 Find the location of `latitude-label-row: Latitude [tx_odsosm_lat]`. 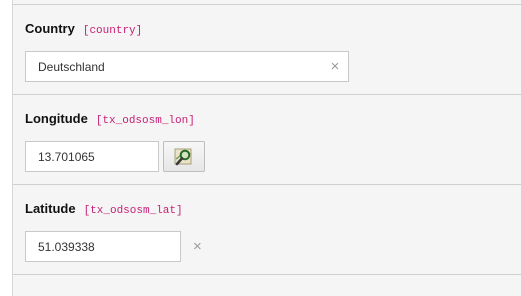

latitude-label-row: Latitude [tx_odsosm_lat] is located at coordinates (104, 210).